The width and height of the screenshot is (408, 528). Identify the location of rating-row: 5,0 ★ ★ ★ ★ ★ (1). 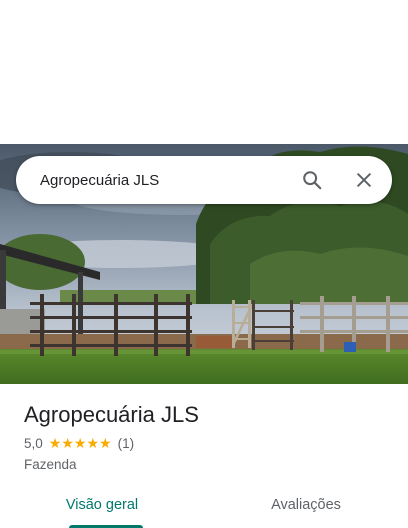
(79, 443).